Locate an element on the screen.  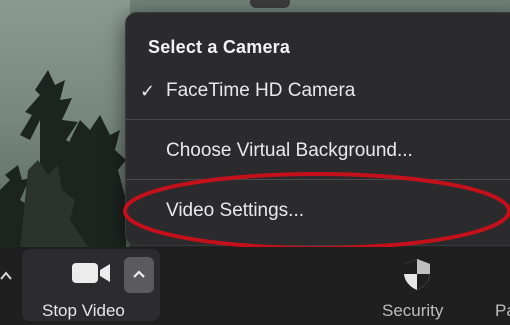
security-label: Security is located at coordinates (413, 310).